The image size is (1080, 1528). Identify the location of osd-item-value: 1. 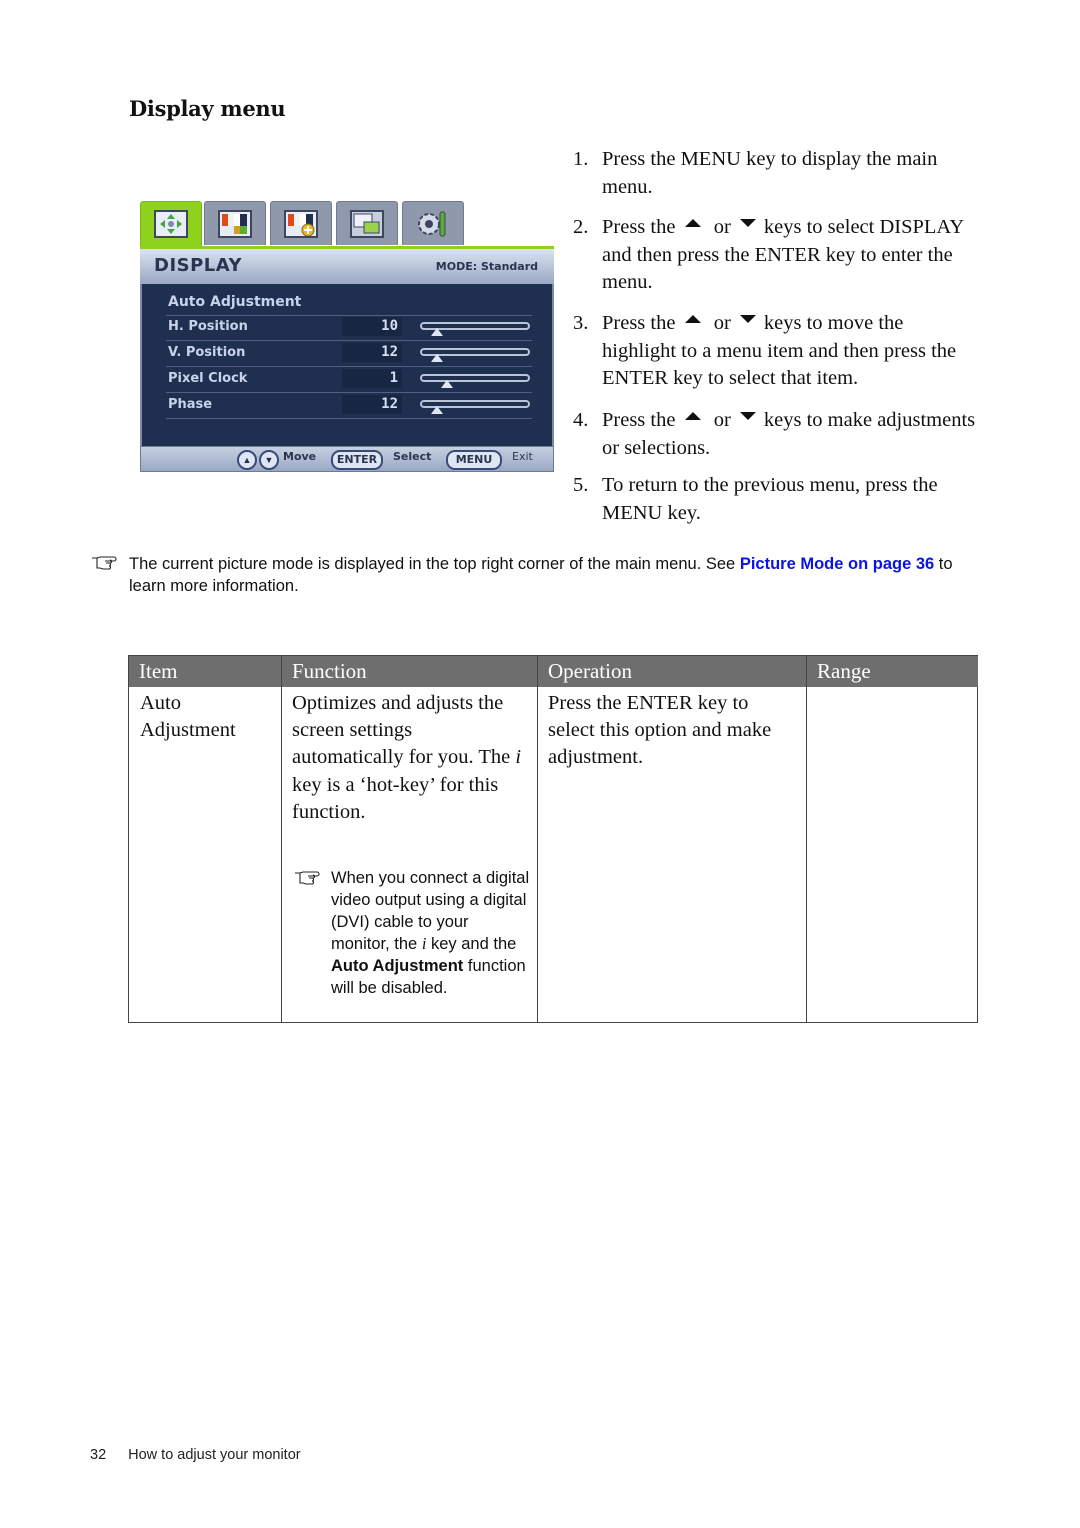
(372, 378).